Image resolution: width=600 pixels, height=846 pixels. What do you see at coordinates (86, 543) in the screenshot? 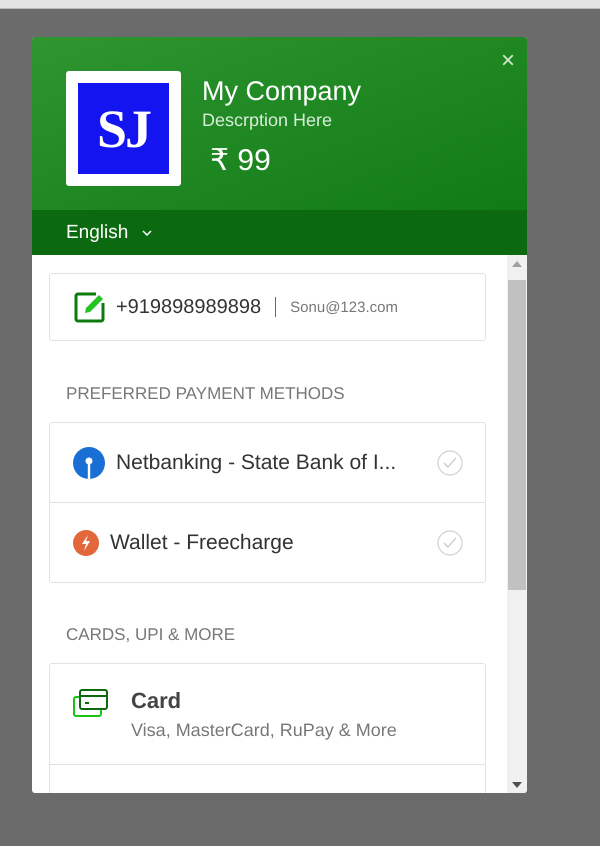
I see `wallet-logo-icon` at bounding box center [86, 543].